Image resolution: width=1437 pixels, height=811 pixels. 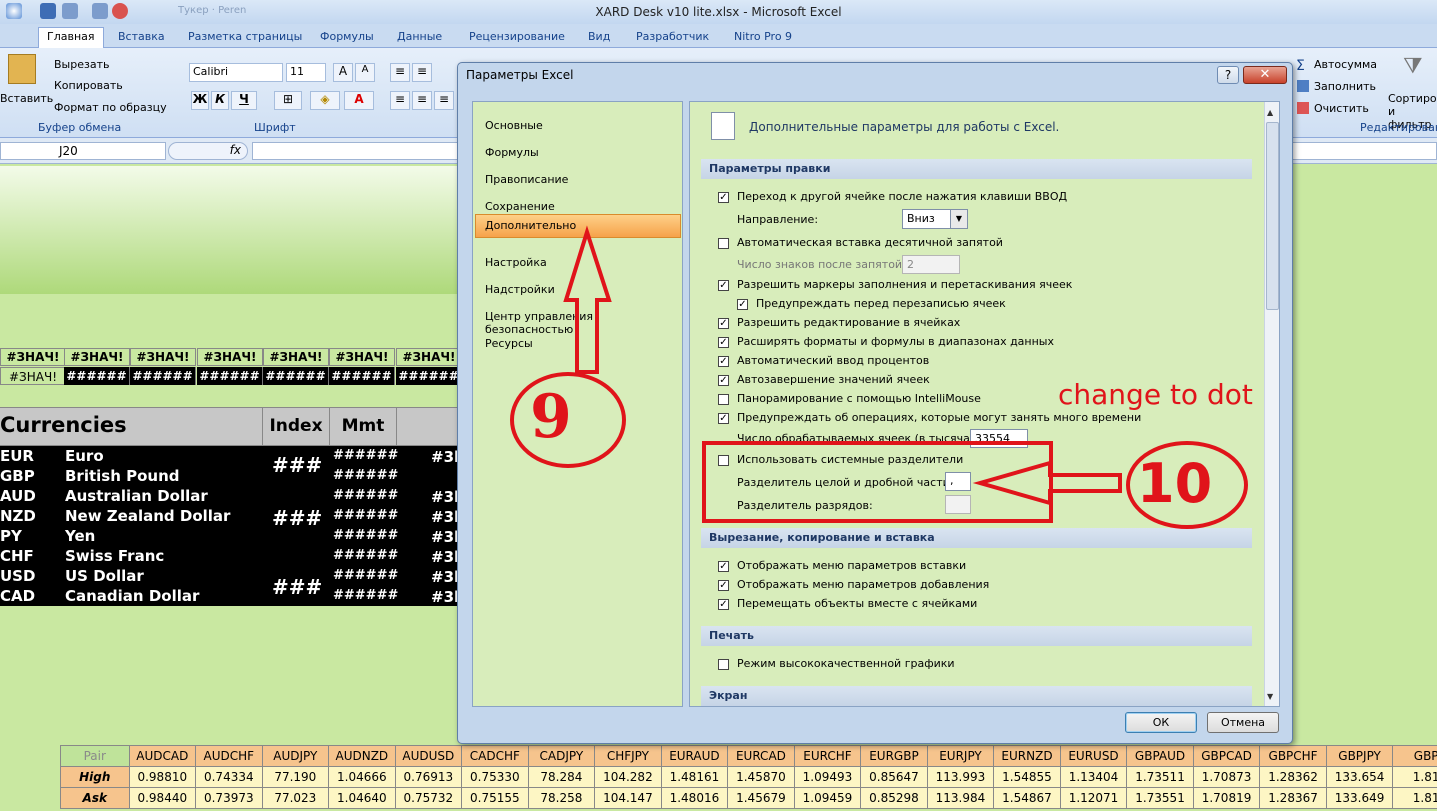 What do you see at coordinates (1161, 722) in the screenshot?
I see `ok-button: ОК` at bounding box center [1161, 722].